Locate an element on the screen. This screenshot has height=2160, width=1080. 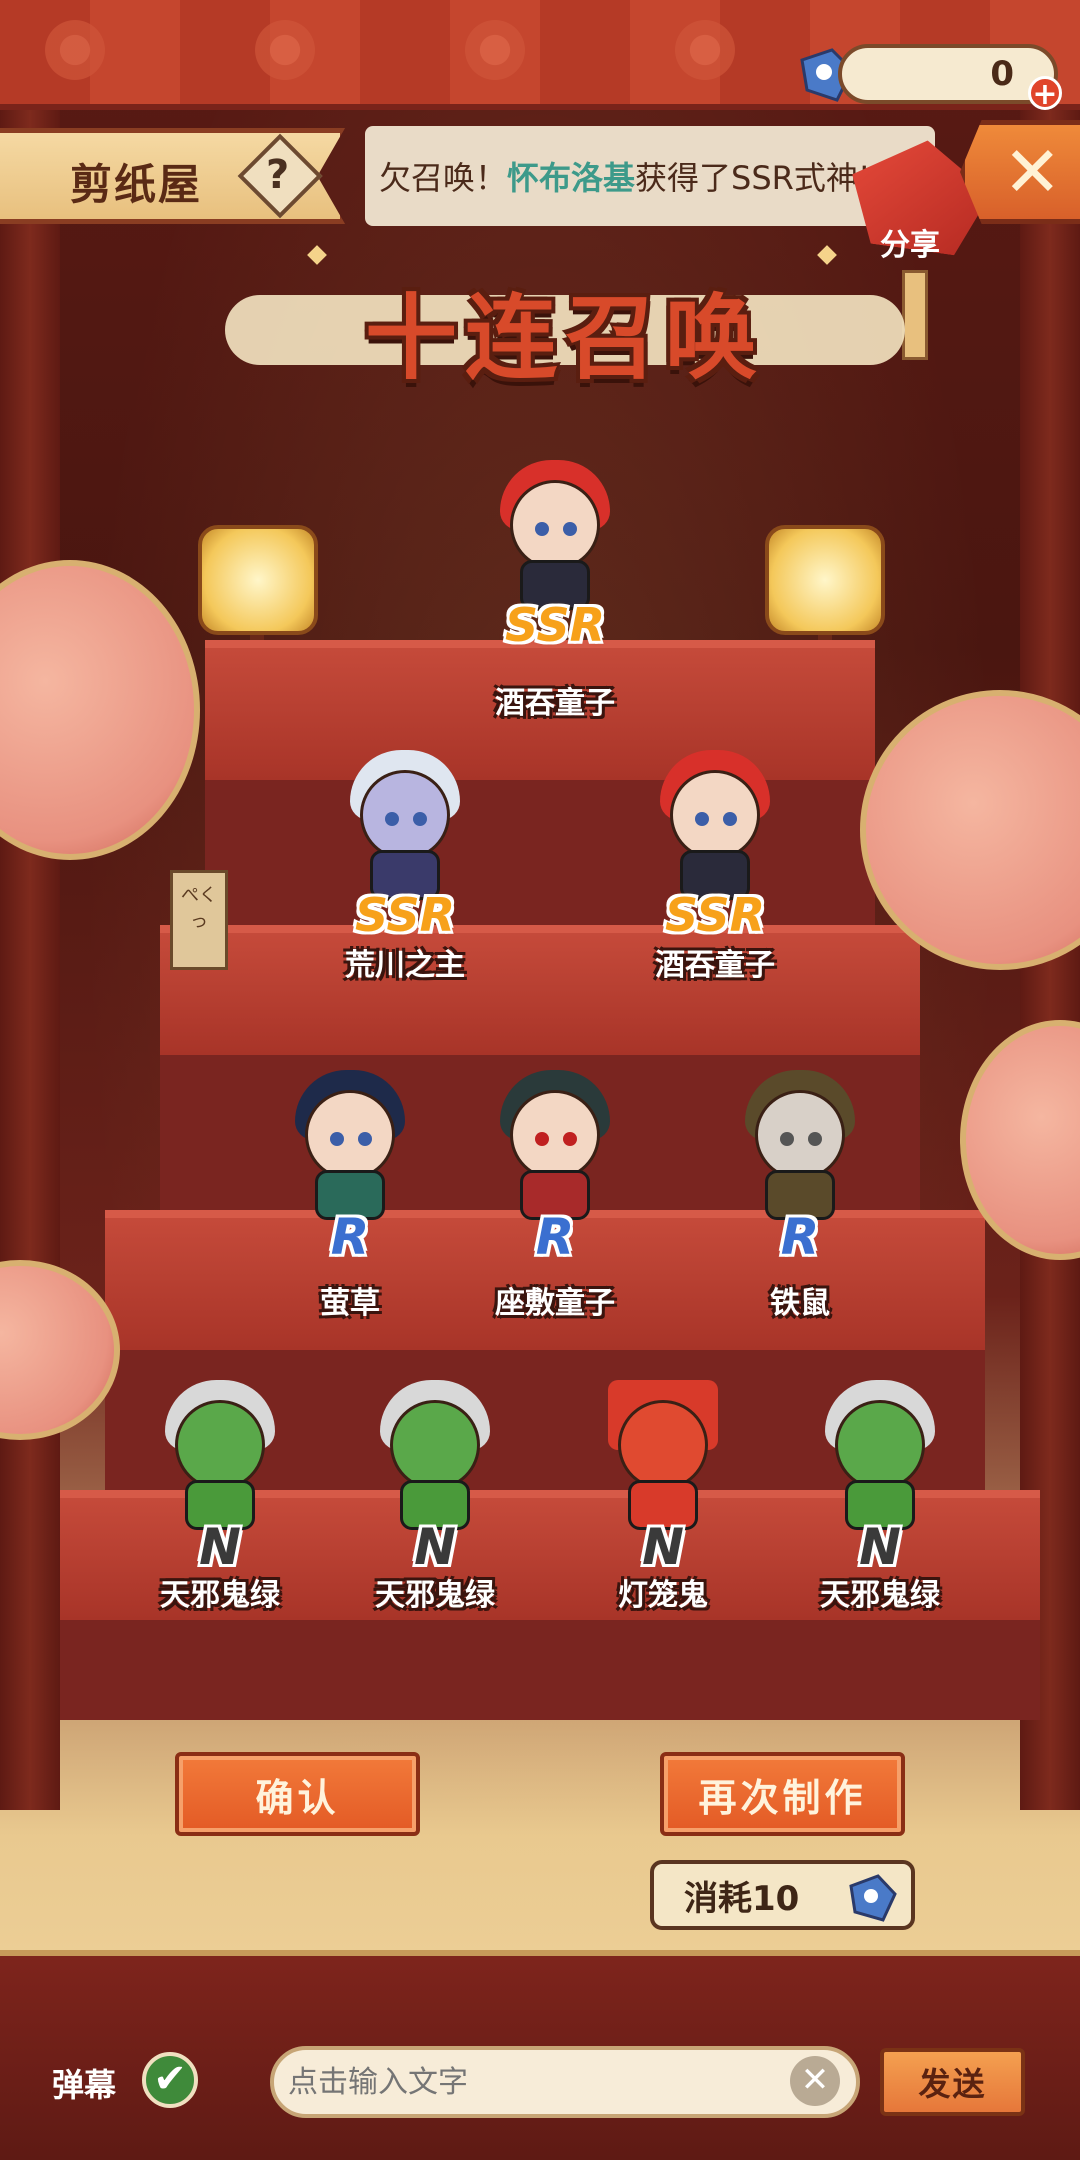
shikigami-name: 铁鼠 is located at coordinates (800, 1303).